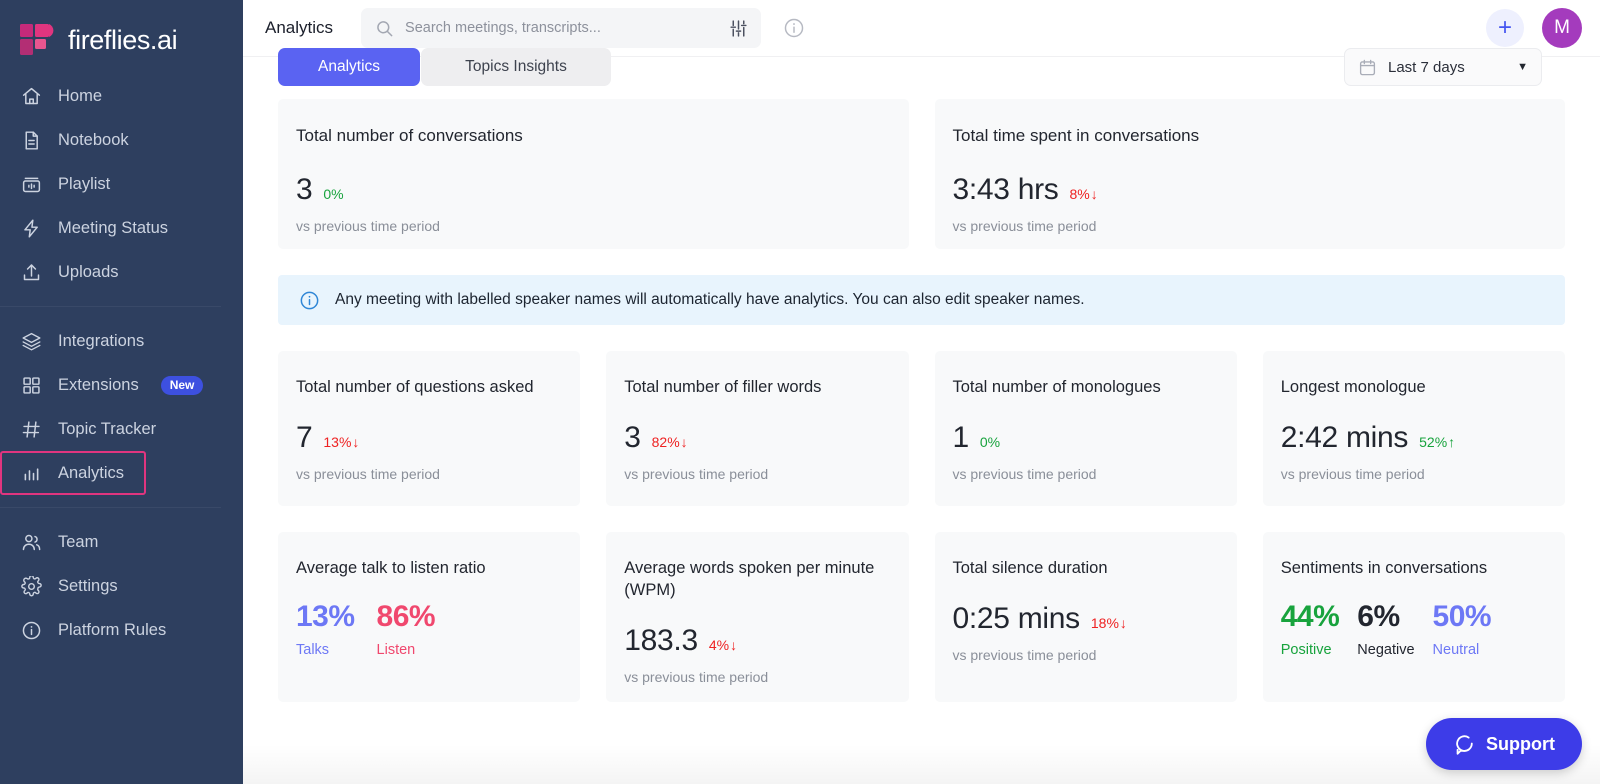 This screenshot has width=1600, height=784. What do you see at coordinates (1464, 744) in the screenshot?
I see `chat-bubble-icon` at bounding box center [1464, 744].